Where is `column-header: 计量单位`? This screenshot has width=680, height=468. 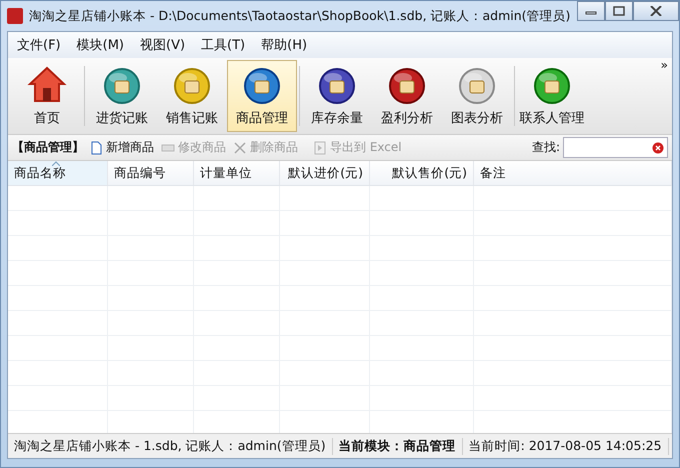 column-header: 计量单位 is located at coordinates (237, 173).